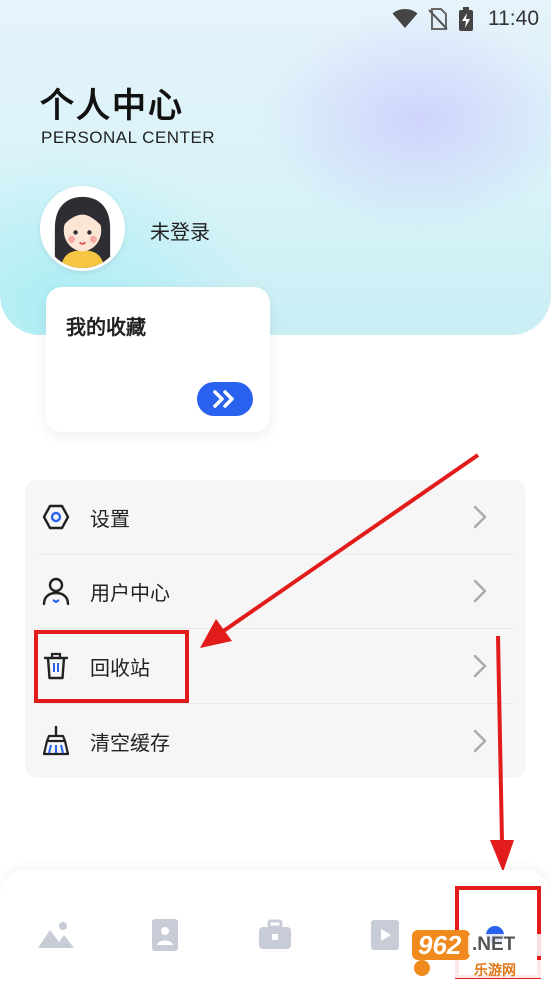 This screenshot has width=551, height=981. Describe the element at coordinates (111, 666) in the screenshot. I see `annotation-box-recycle-bin` at that location.